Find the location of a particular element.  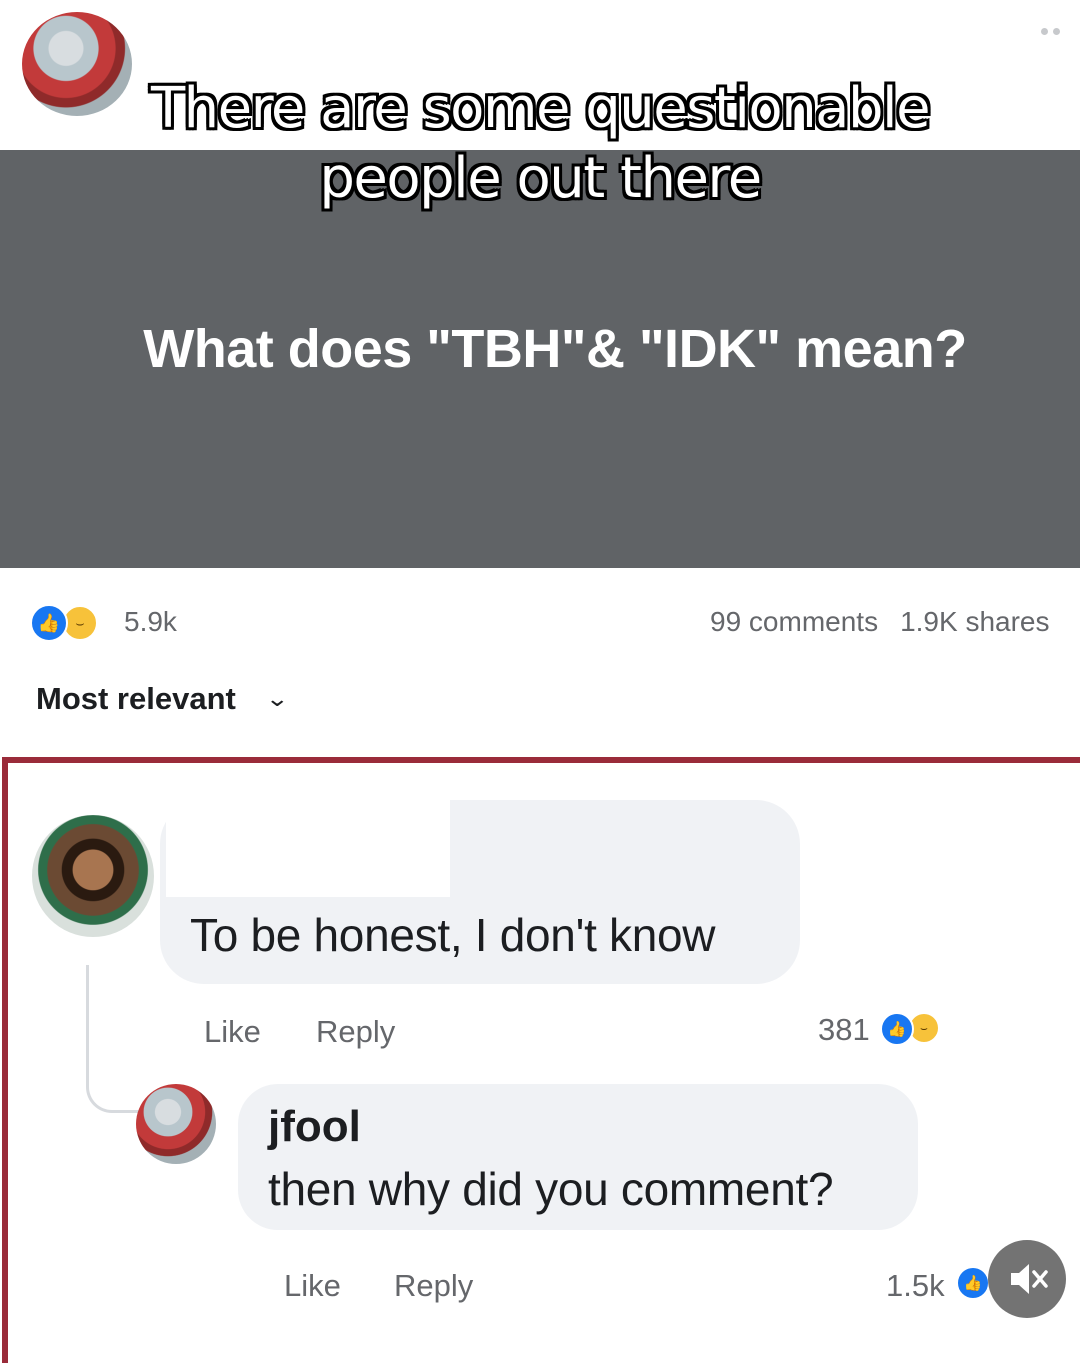

comment-sort-dropdown: Most relevant is located at coordinates (136, 699).